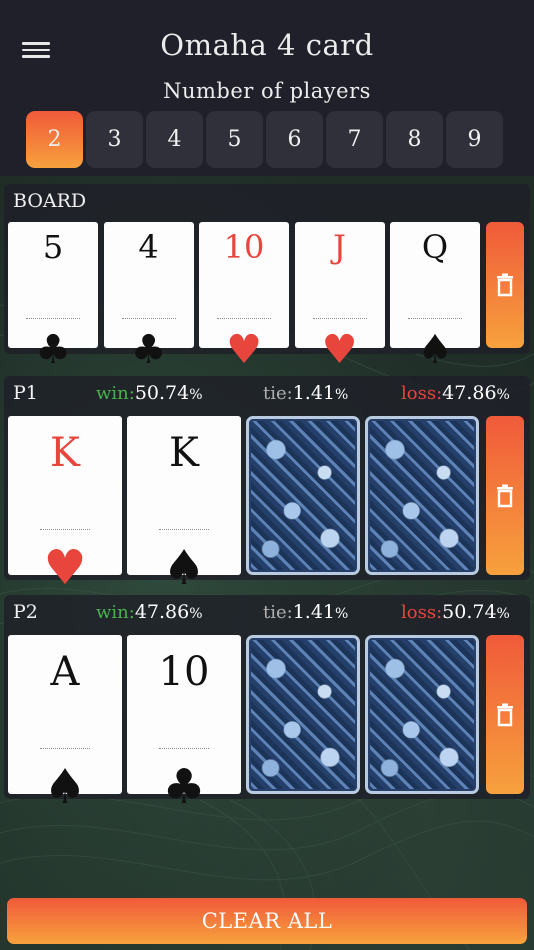 Image resolution: width=534 pixels, height=950 pixels. Describe the element at coordinates (53, 296) in the screenshot. I see `board-card-1: 5 ♣` at that location.